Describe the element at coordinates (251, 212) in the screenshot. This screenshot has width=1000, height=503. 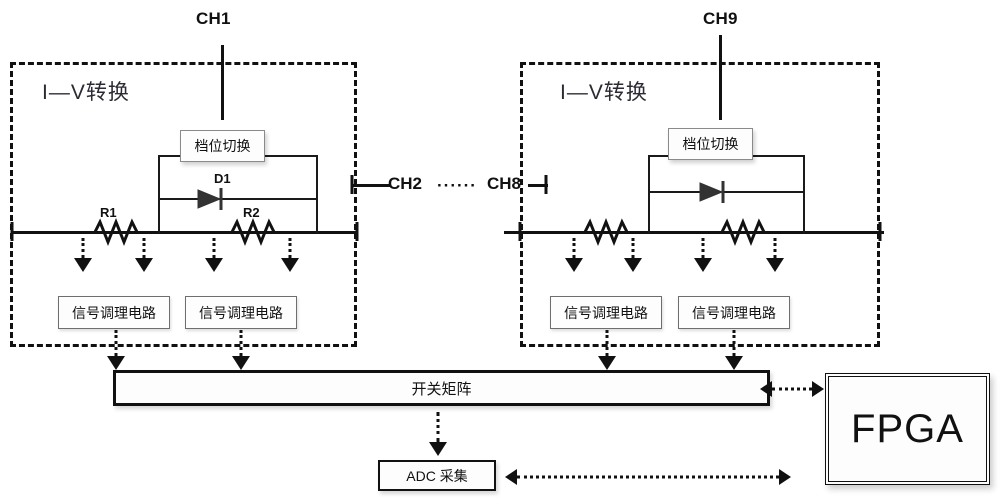
I see `resistor-label-r2: R2` at that location.